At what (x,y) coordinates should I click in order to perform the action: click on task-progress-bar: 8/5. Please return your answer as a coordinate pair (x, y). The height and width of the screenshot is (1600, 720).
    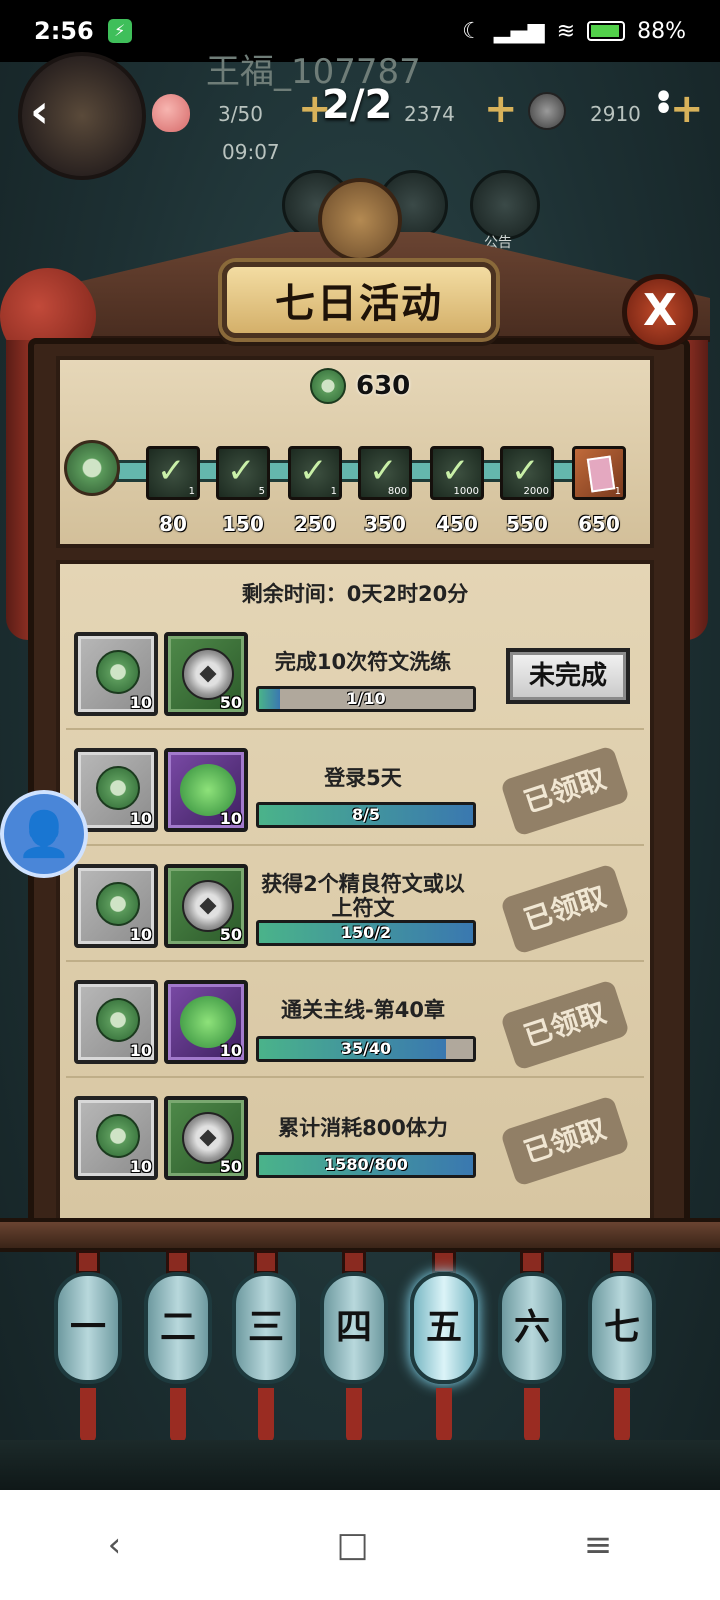
    Looking at the image, I should click on (366, 815).